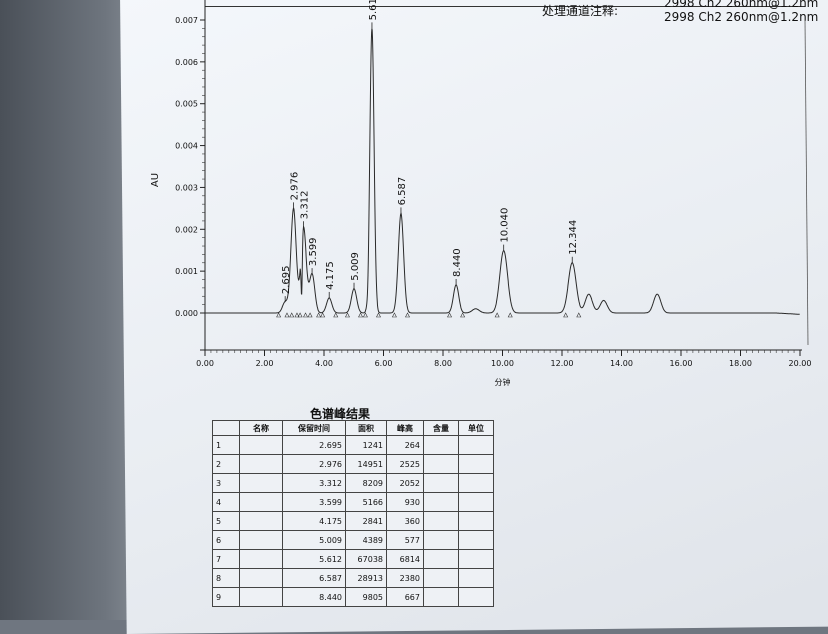  What do you see at coordinates (226, 521) in the screenshot?
I see `cell-index: 5` at bounding box center [226, 521].